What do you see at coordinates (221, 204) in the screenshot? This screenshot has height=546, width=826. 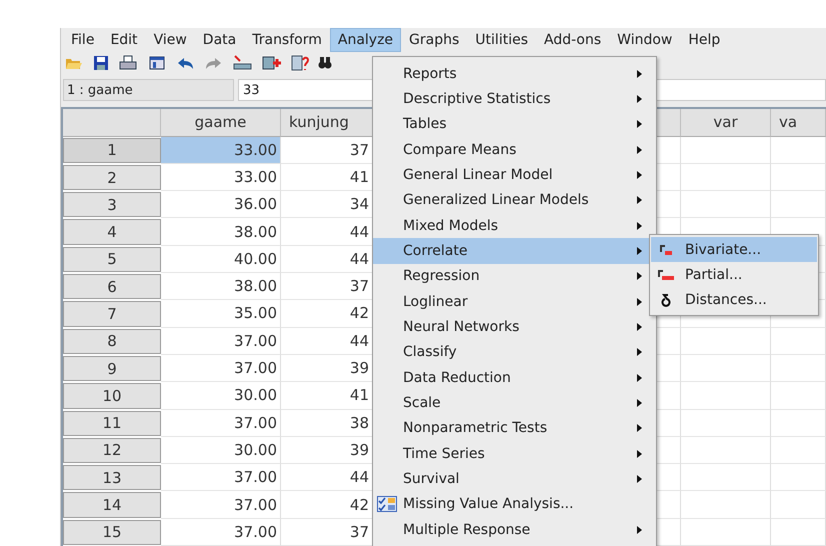 I see `table-cell: 36.00` at bounding box center [221, 204].